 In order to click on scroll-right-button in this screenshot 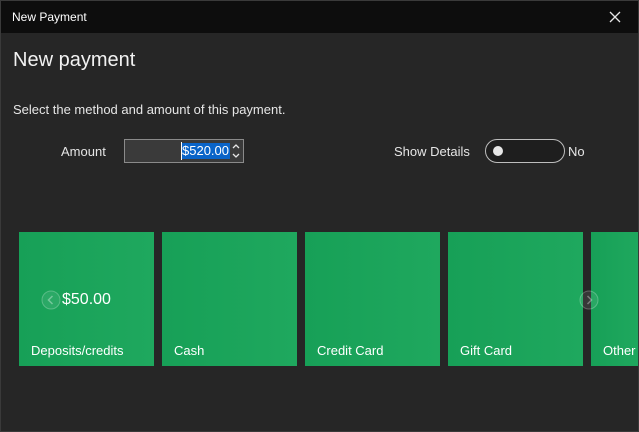, I will do `click(589, 300)`.